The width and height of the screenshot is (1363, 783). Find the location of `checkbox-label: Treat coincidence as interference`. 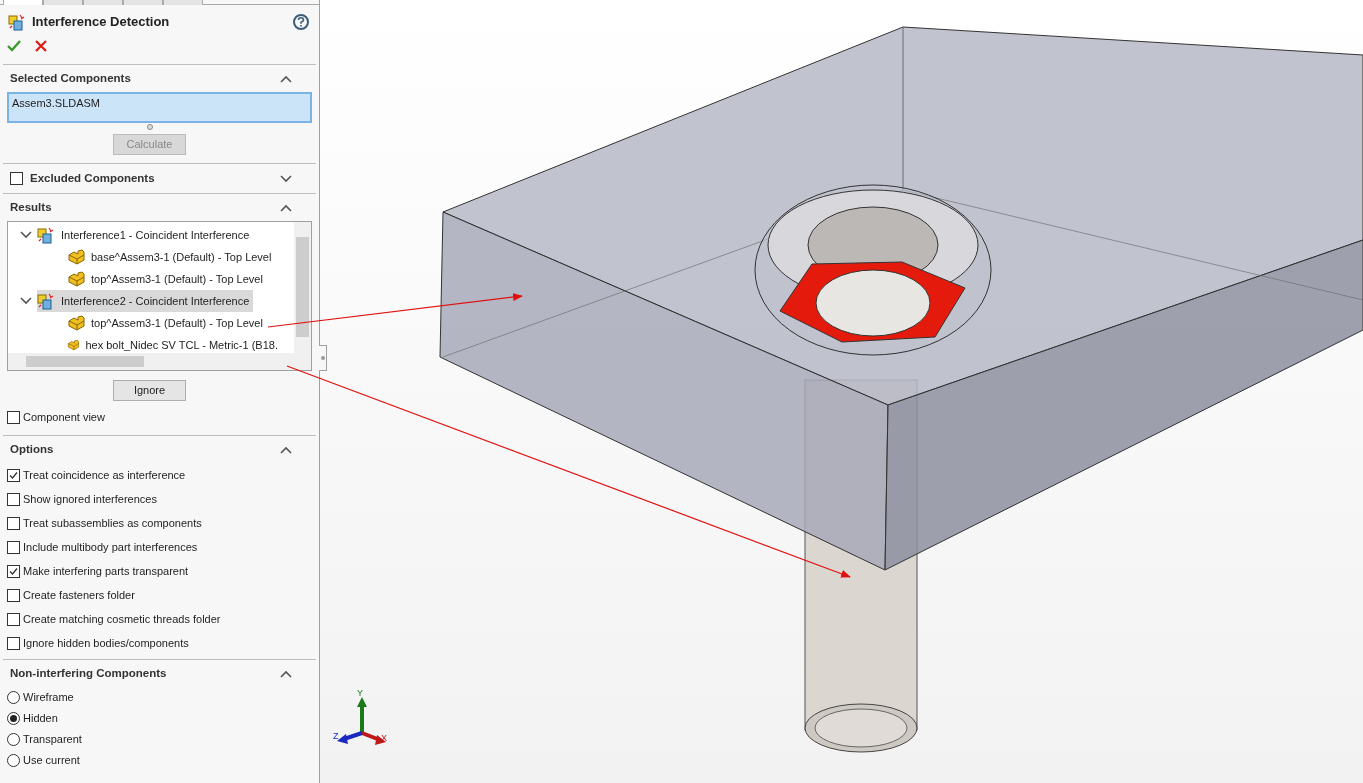

checkbox-label: Treat coincidence as interference is located at coordinates (104, 475).